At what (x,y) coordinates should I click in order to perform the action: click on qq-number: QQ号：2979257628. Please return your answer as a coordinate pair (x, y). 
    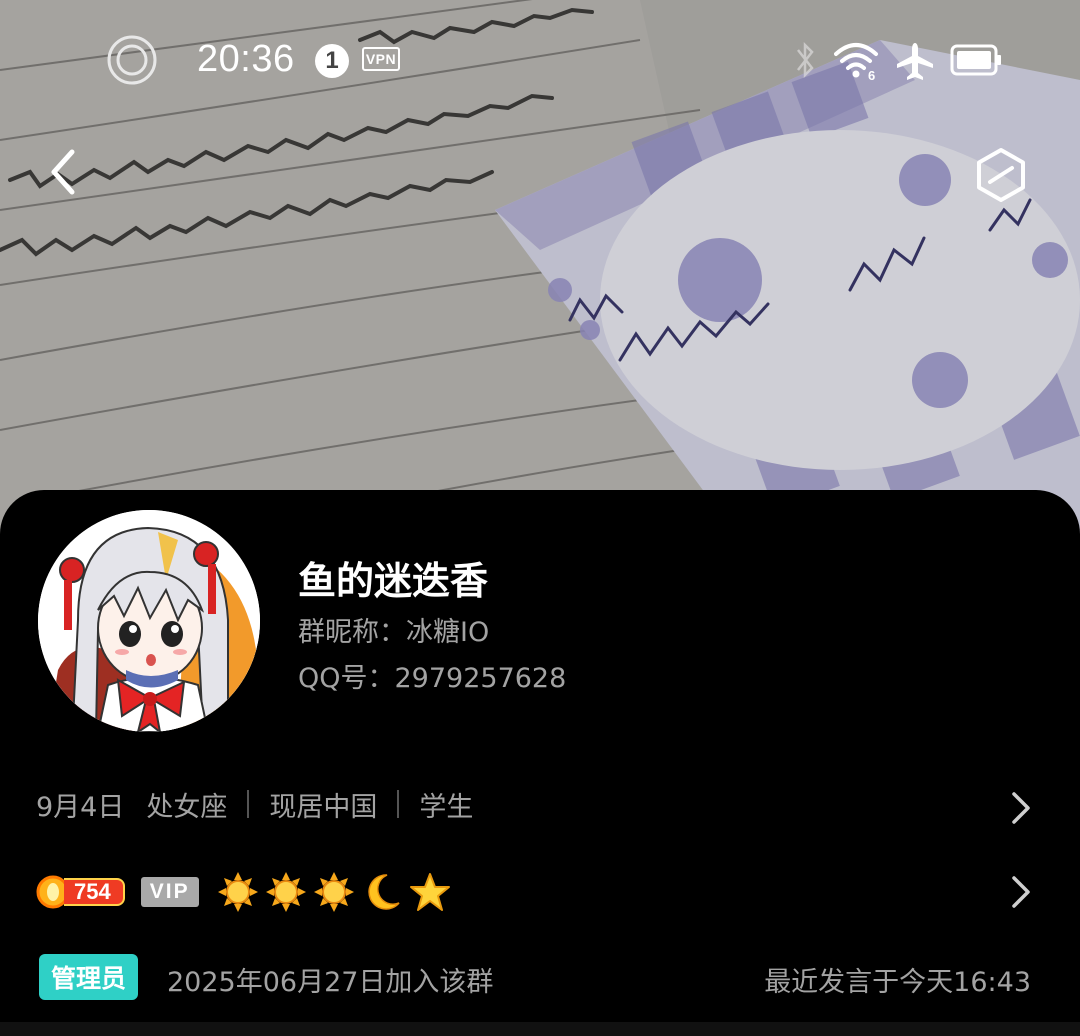
    Looking at the image, I should click on (432, 678).